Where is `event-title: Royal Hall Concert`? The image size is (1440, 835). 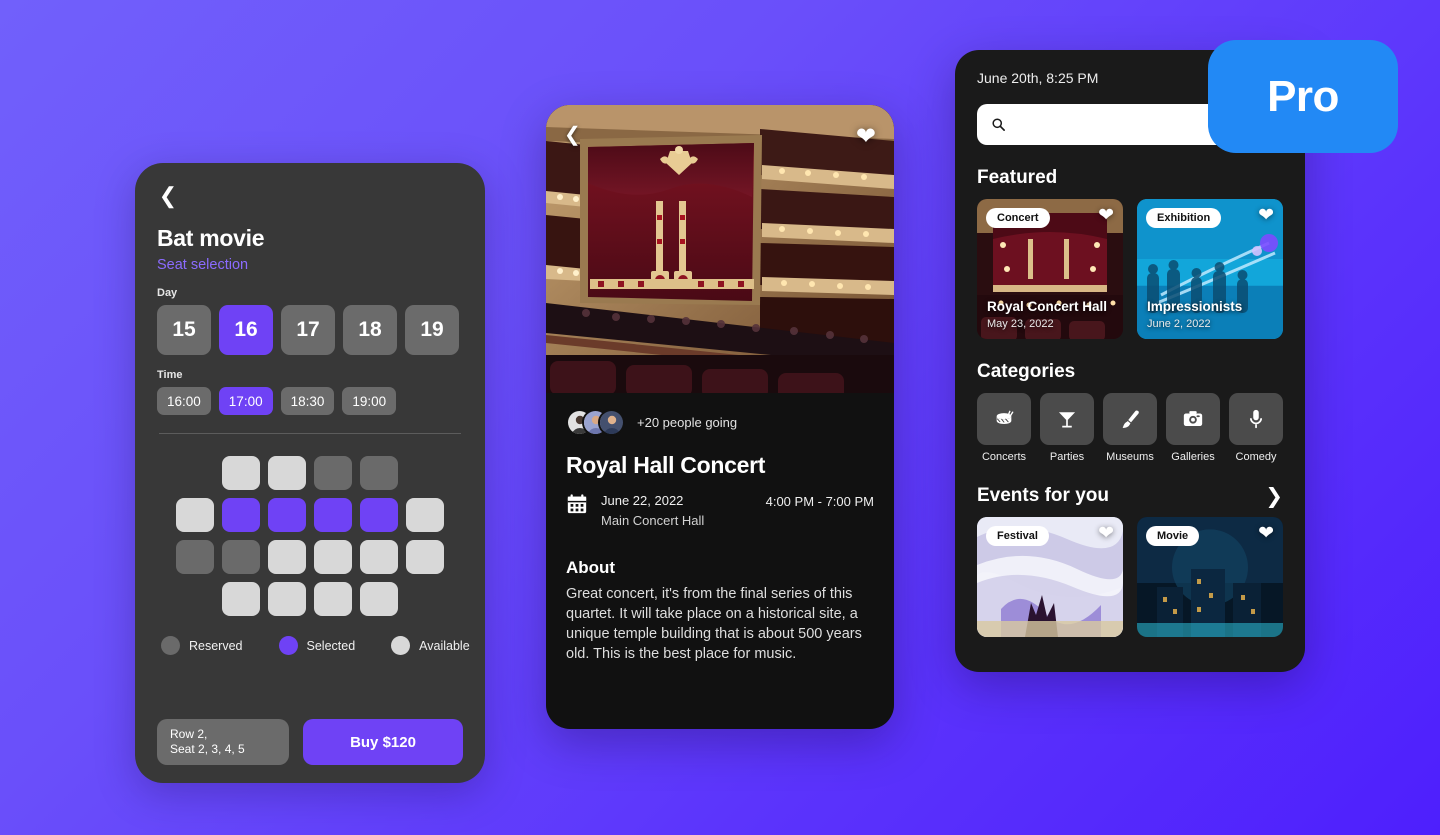 event-title: Royal Hall Concert is located at coordinates (666, 465).